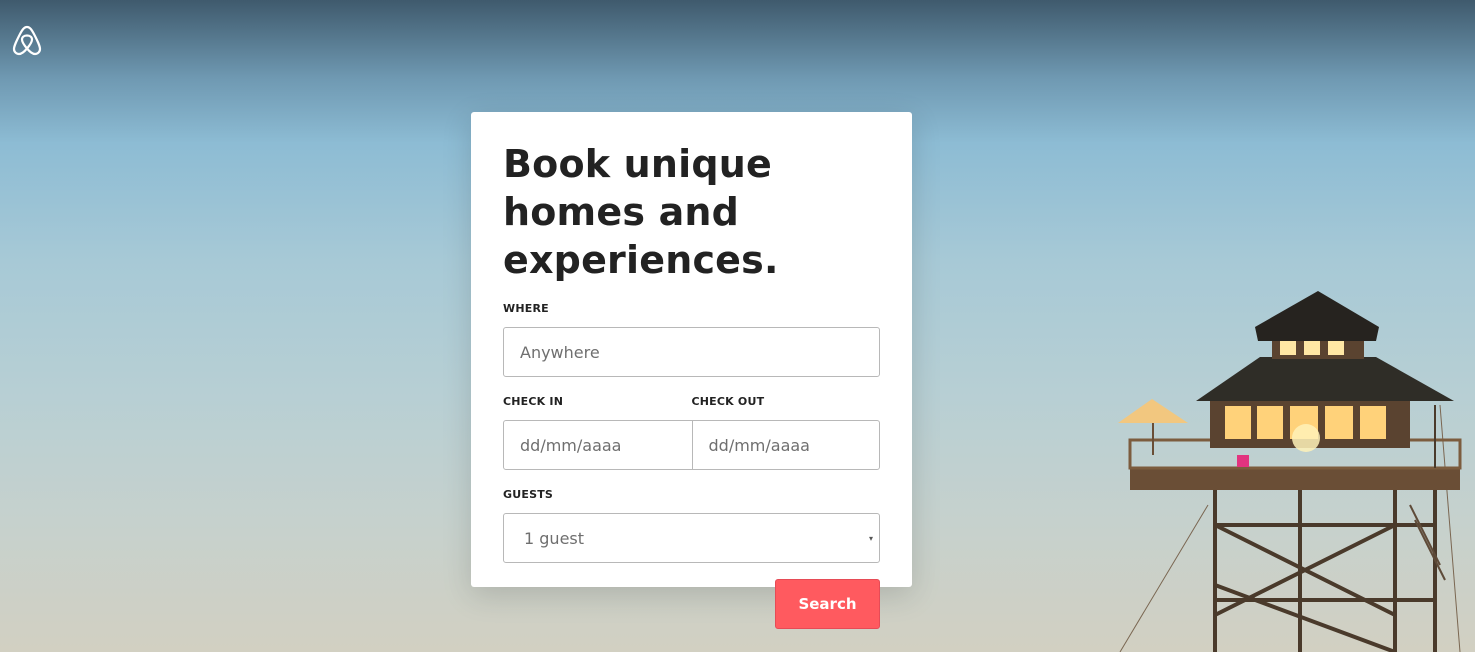 The height and width of the screenshot is (652, 1475). What do you see at coordinates (533, 401) in the screenshot?
I see `check-in-label: CHECK IN` at bounding box center [533, 401].